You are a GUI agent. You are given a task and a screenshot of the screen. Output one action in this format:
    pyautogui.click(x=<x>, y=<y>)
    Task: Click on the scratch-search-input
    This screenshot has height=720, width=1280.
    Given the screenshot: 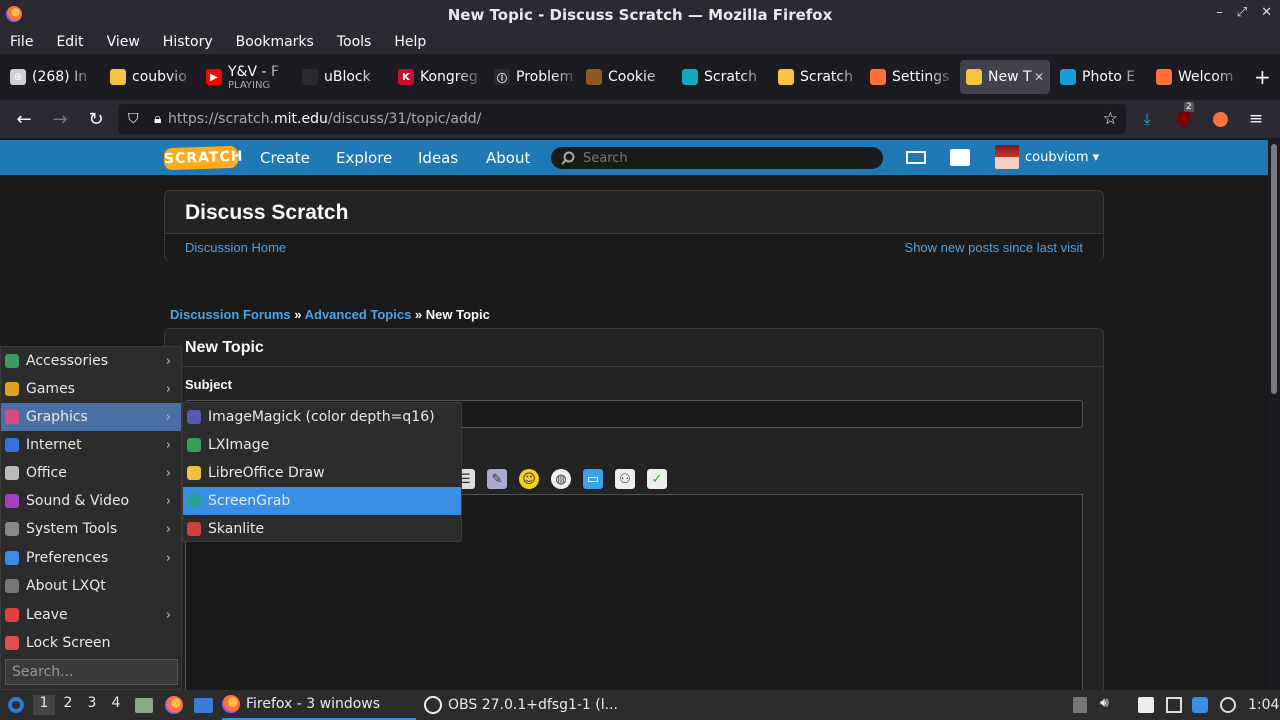 What is the action you would take?
    pyautogui.click(x=723, y=158)
    